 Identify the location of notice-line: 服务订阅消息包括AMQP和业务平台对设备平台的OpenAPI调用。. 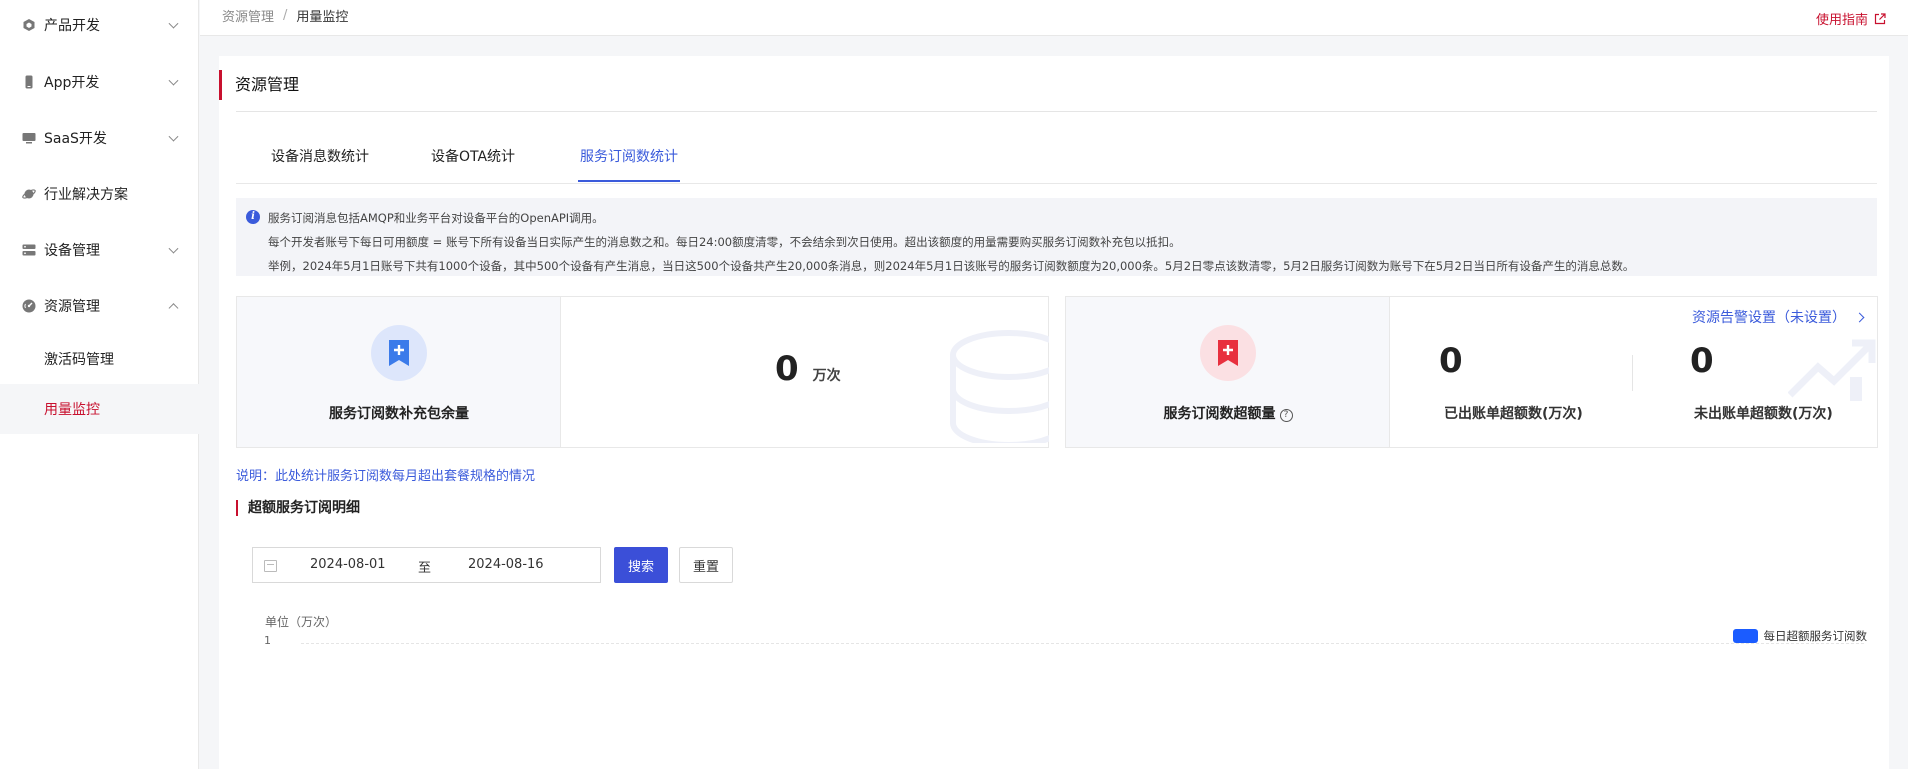
(436, 218).